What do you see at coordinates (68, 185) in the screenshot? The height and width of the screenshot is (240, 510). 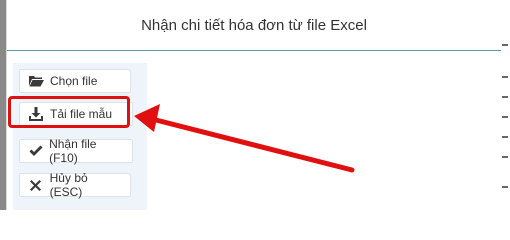 I see `cancel-label: Hủy bỏ (ESC)` at bounding box center [68, 185].